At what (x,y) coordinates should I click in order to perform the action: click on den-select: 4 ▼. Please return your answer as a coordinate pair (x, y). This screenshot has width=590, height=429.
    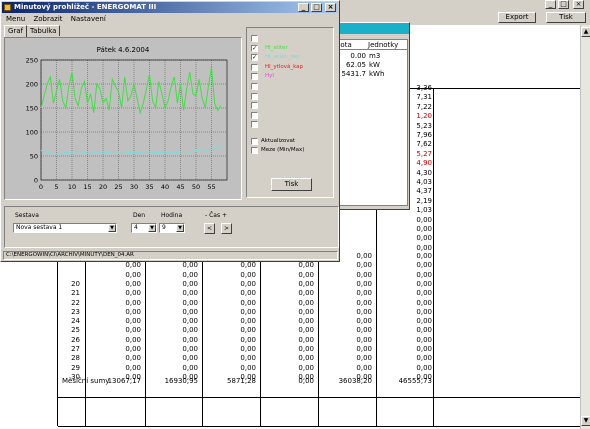
    Looking at the image, I should click on (144, 228).